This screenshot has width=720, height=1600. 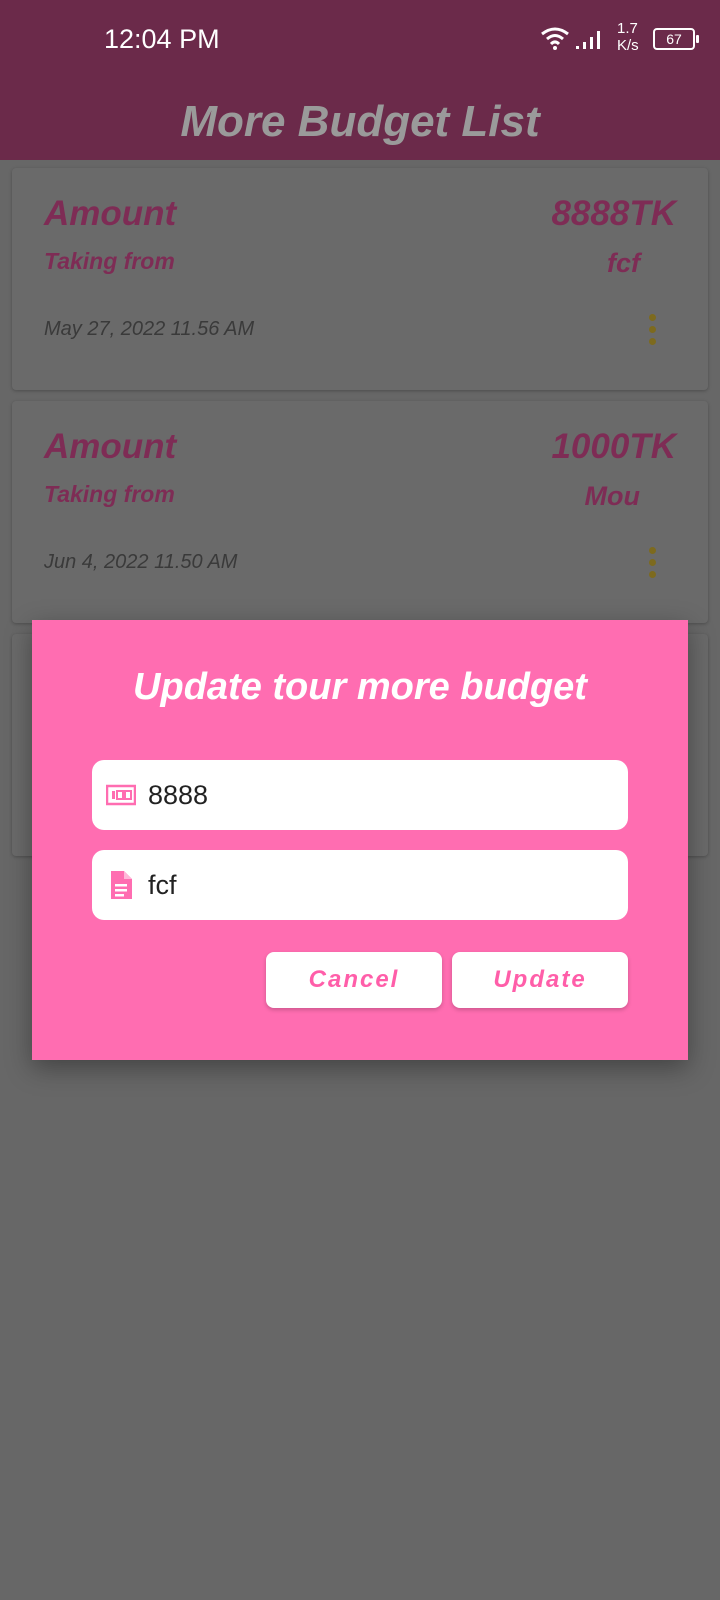 I want to click on network-speed: 1.7 K/s, so click(x=628, y=37).